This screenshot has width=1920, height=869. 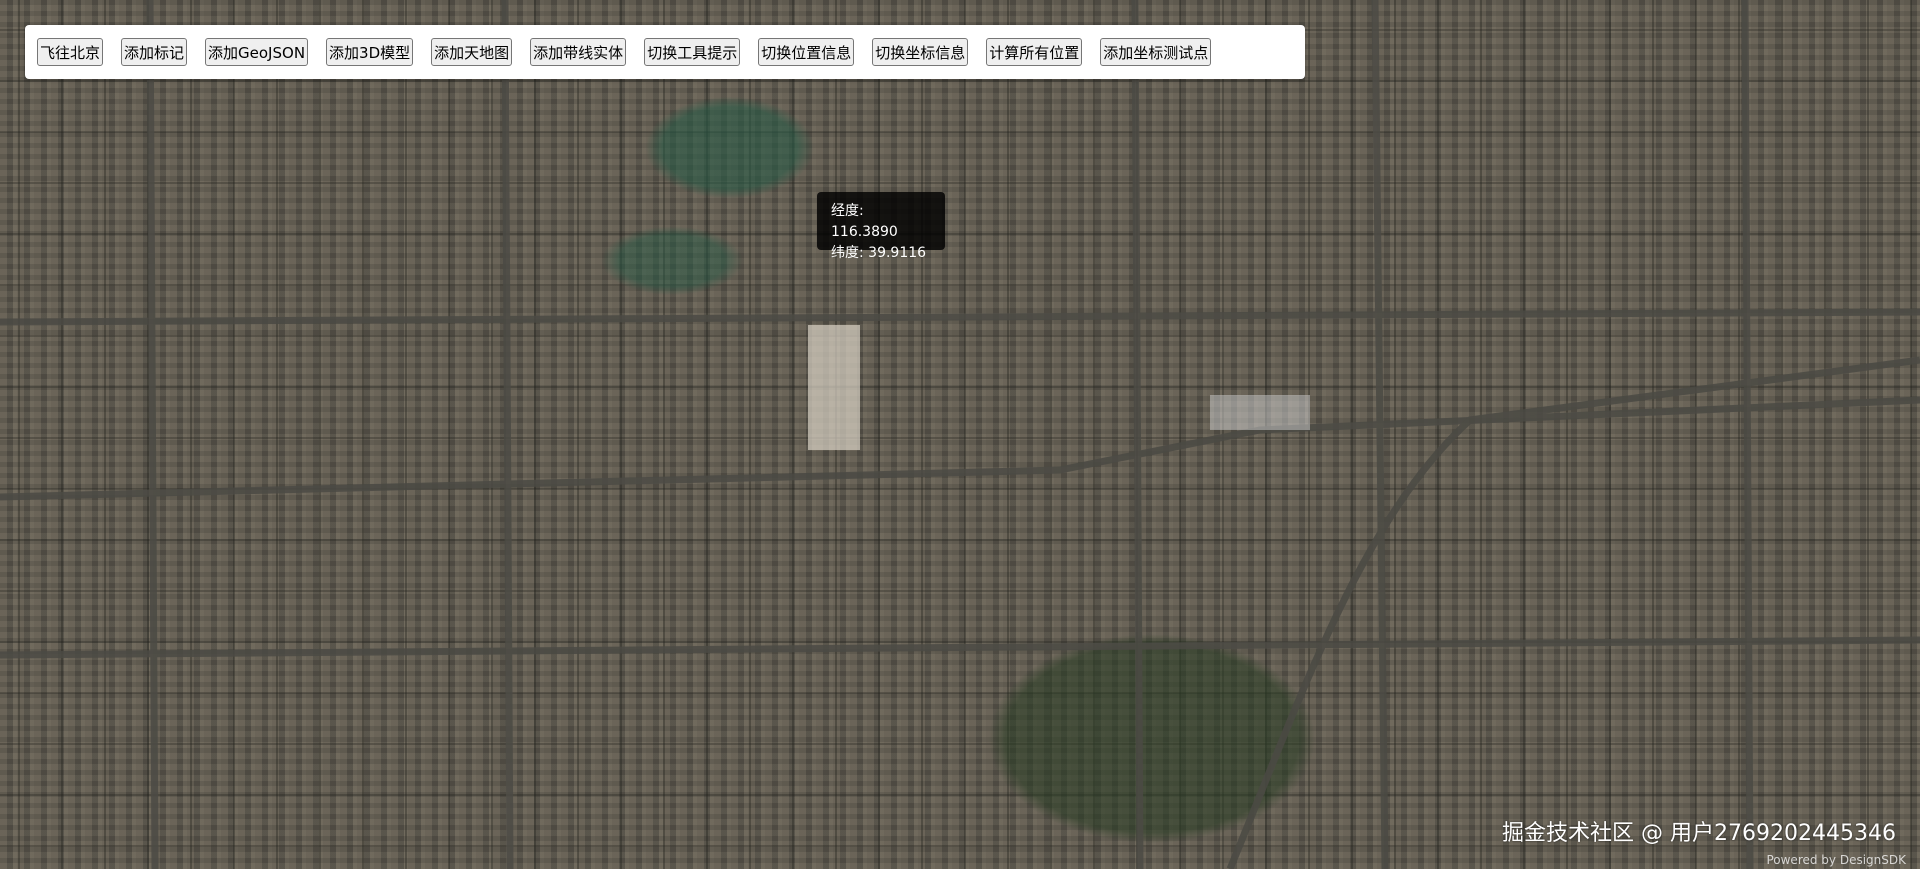 I want to click on add-marker-button: 添加标记, so click(x=154, y=52).